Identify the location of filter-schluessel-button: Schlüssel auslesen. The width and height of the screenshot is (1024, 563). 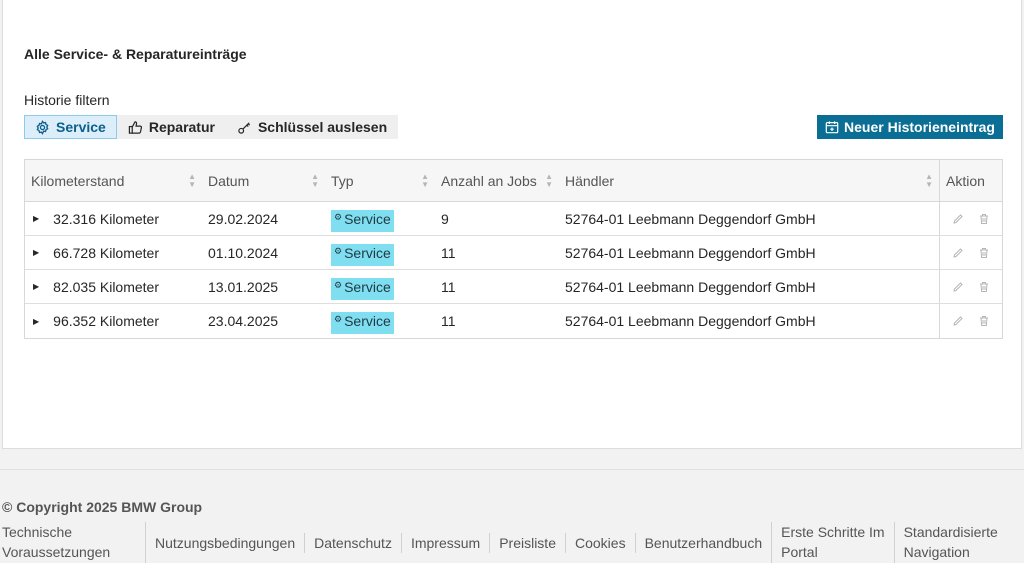
(312, 127).